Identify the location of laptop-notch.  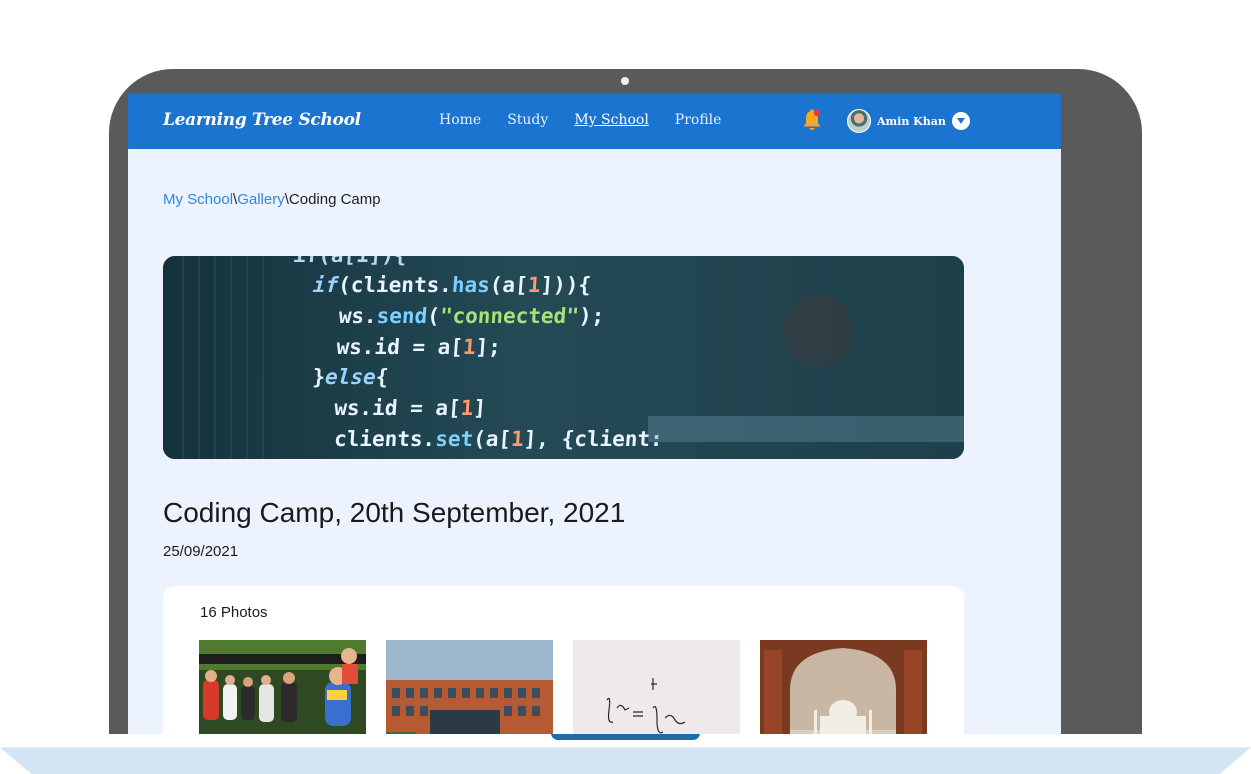
(625, 736).